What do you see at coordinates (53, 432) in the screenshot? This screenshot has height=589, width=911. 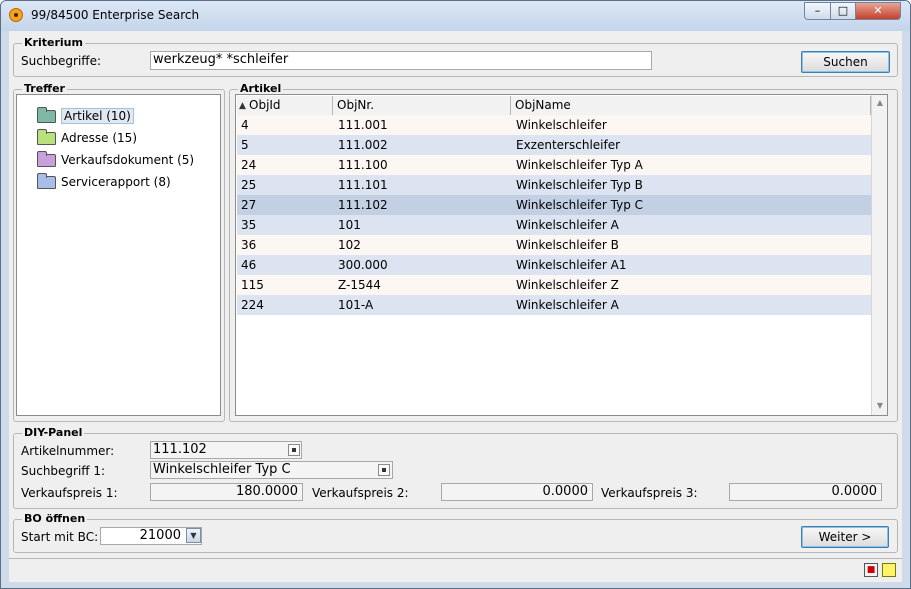 I see `diy-panel-legend: DIY-Panel` at bounding box center [53, 432].